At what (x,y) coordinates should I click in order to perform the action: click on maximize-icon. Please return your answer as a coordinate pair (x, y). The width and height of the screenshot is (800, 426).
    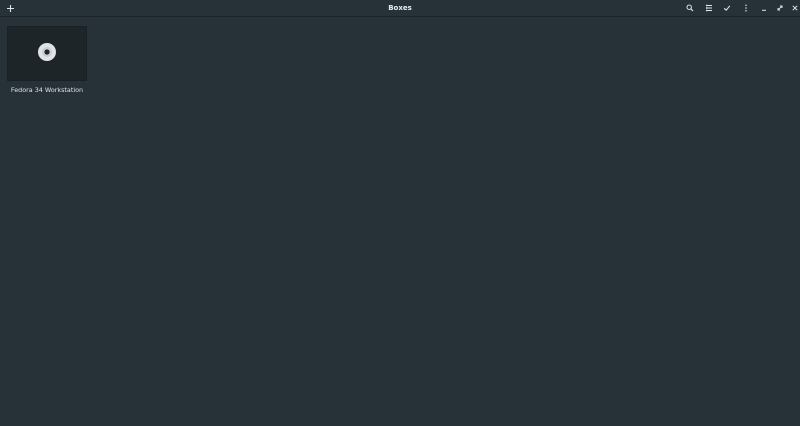
    Looking at the image, I should click on (780, 8).